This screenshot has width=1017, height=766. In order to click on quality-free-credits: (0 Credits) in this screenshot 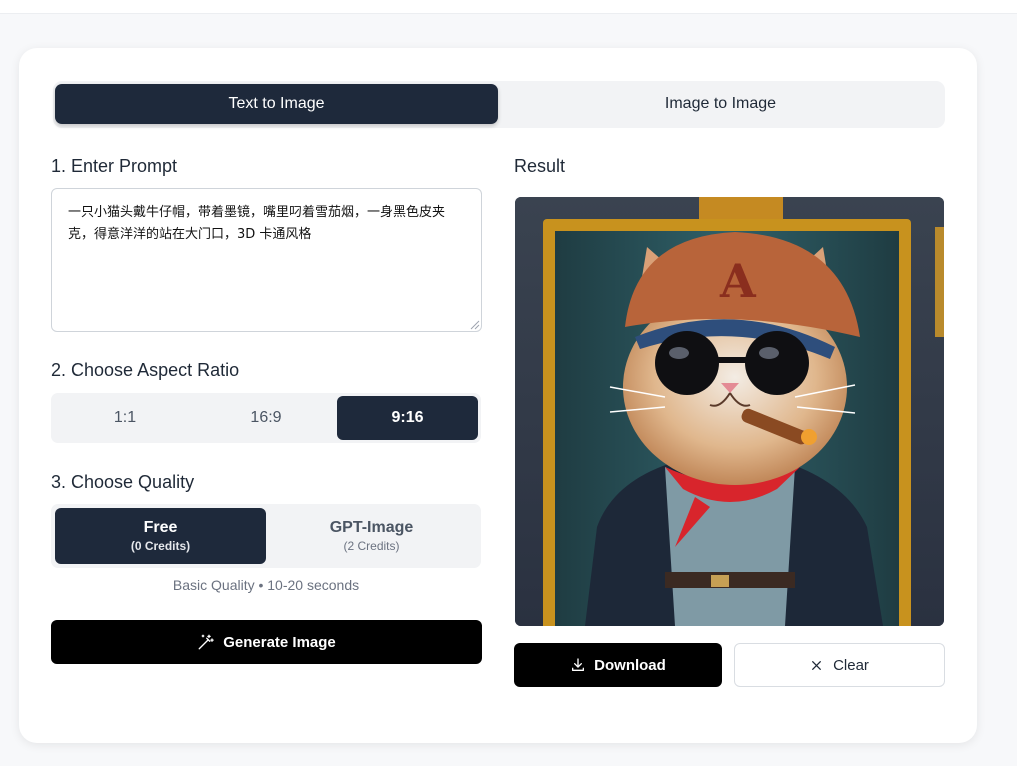, I will do `click(160, 546)`.